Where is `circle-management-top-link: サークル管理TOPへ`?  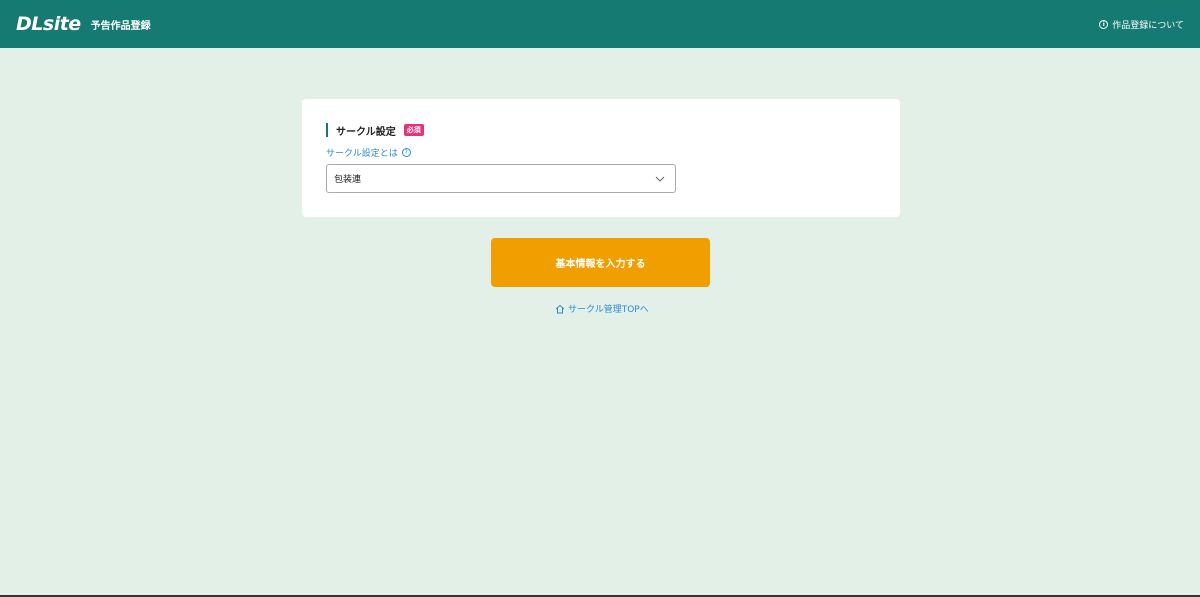
circle-management-top-link: サークル管理TOPへ is located at coordinates (602, 308).